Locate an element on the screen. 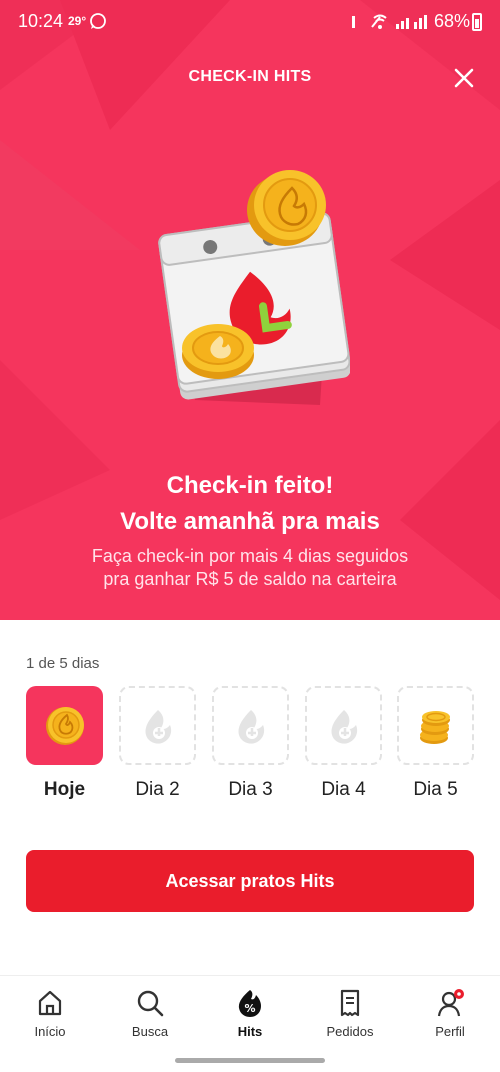  close-icon is located at coordinates (464, 78).